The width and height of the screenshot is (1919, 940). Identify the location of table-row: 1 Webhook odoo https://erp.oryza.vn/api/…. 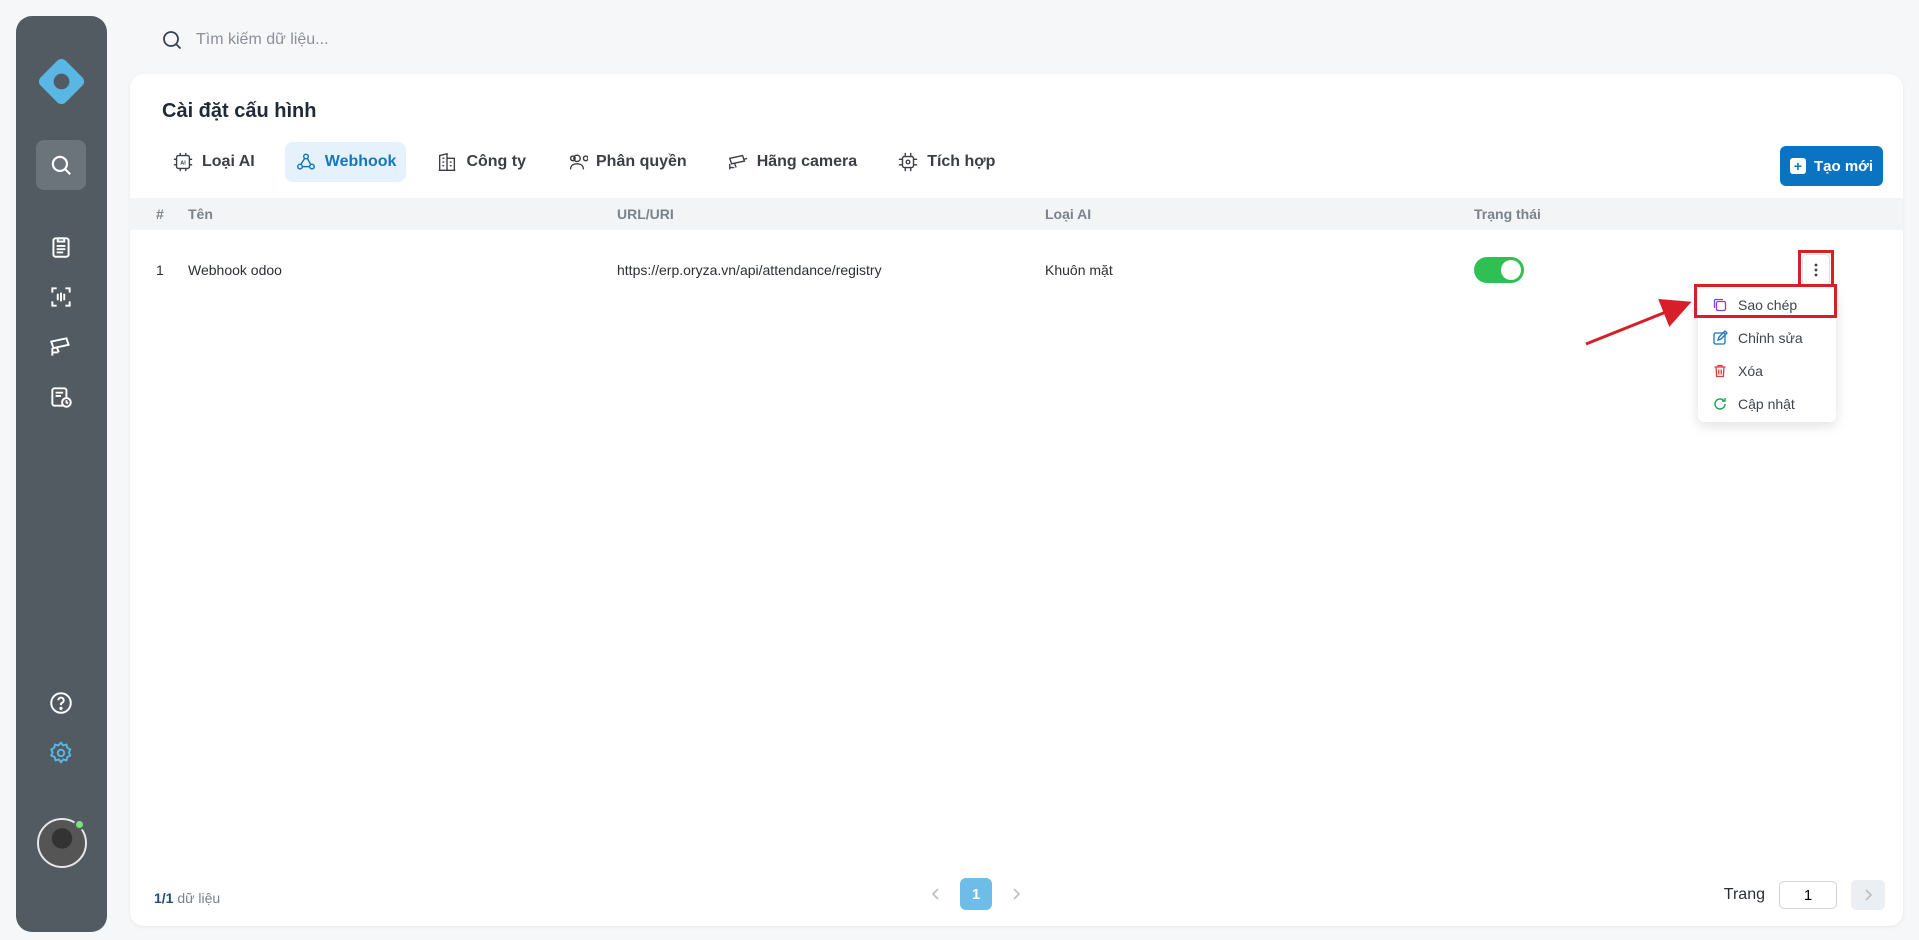
(1016, 270).